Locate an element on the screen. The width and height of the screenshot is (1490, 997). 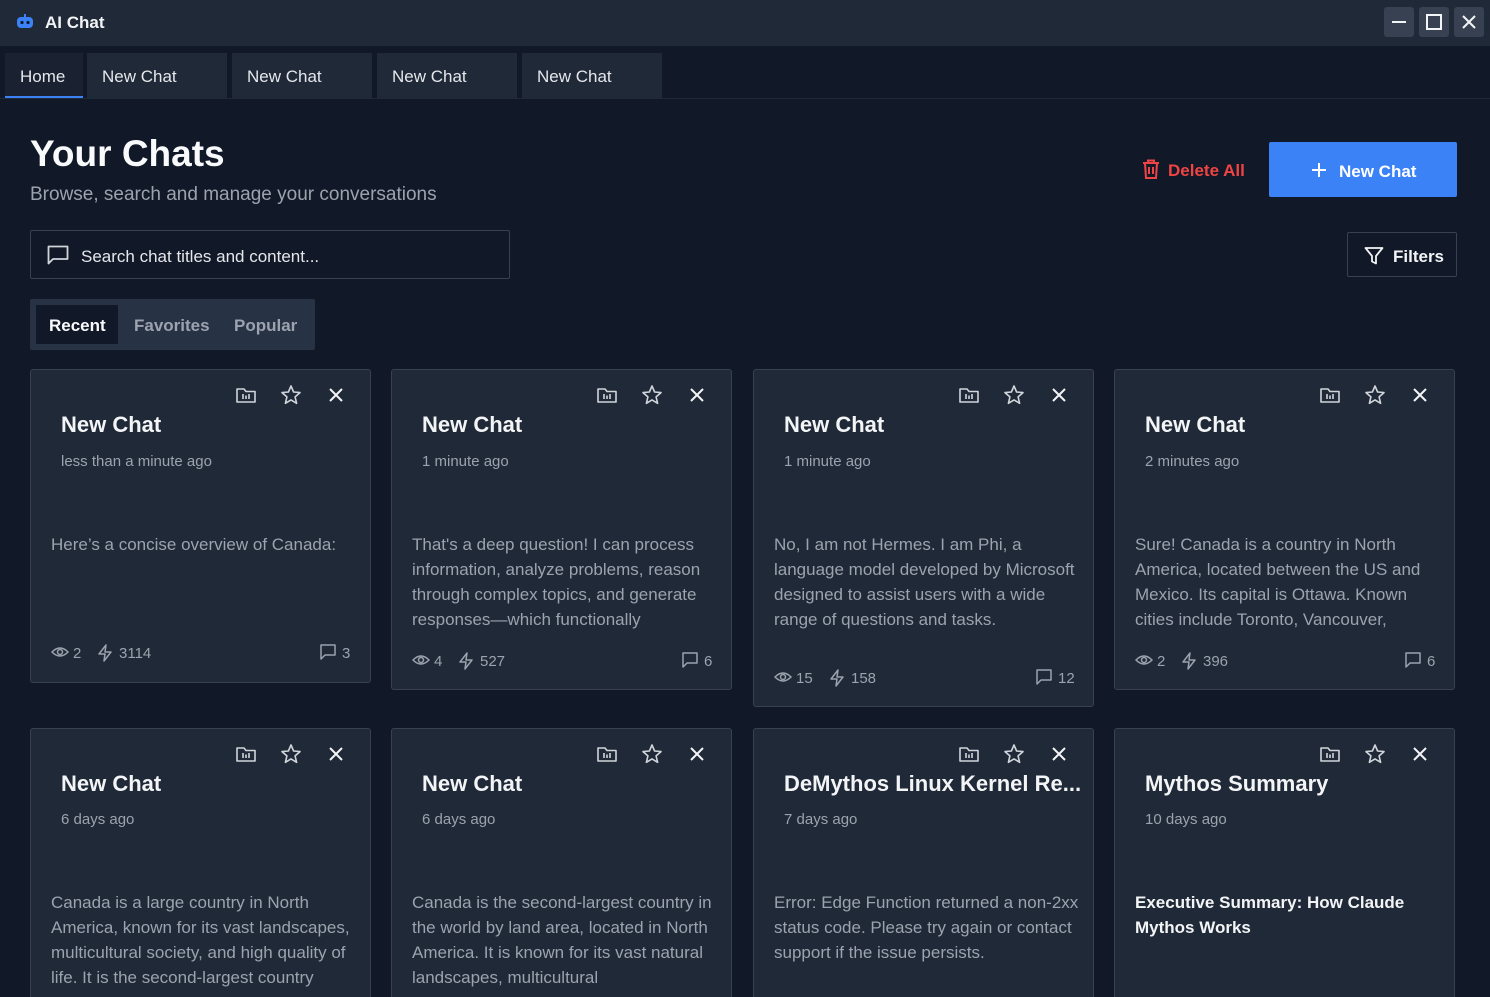
filters-label: Filters is located at coordinates (1419, 256).